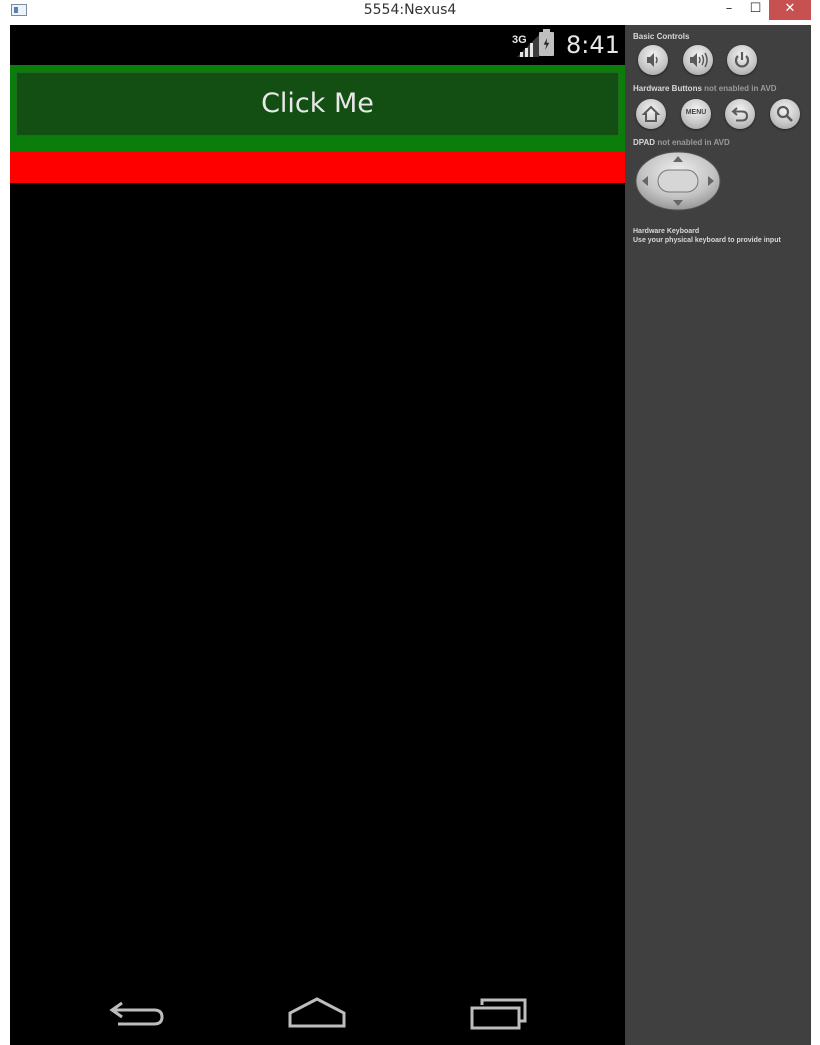 This screenshot has width=820, height=1045. I want to click on volume-down-icon, so click(652, 60).